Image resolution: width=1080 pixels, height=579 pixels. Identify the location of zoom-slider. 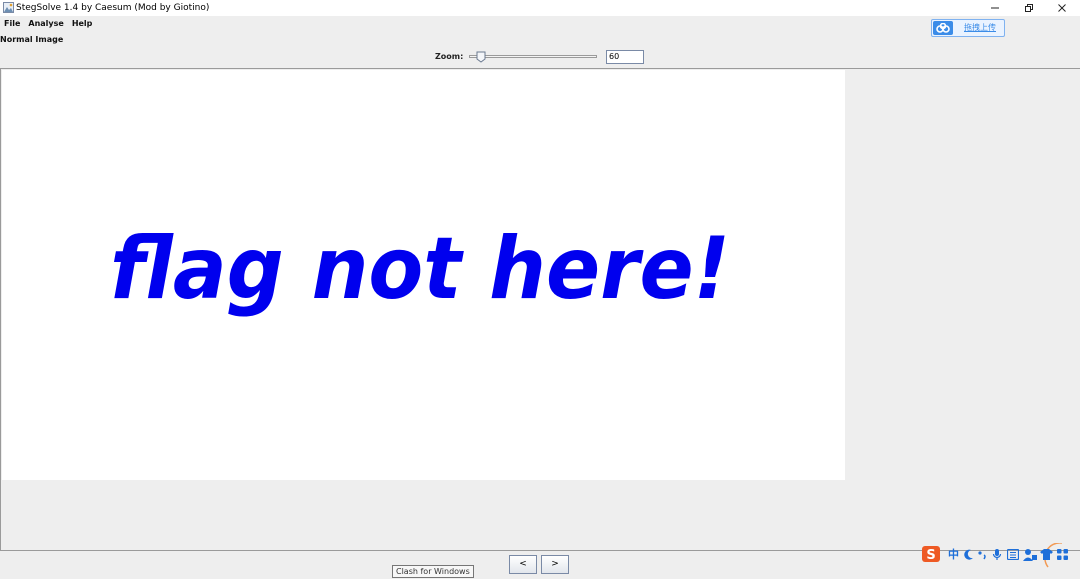
(533, 57).